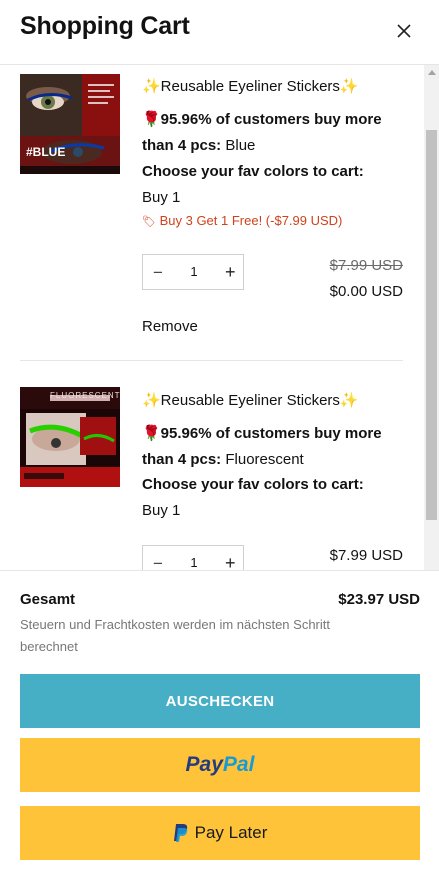  I want to click on pay-later-label: Pay Later, so click(231, 832).